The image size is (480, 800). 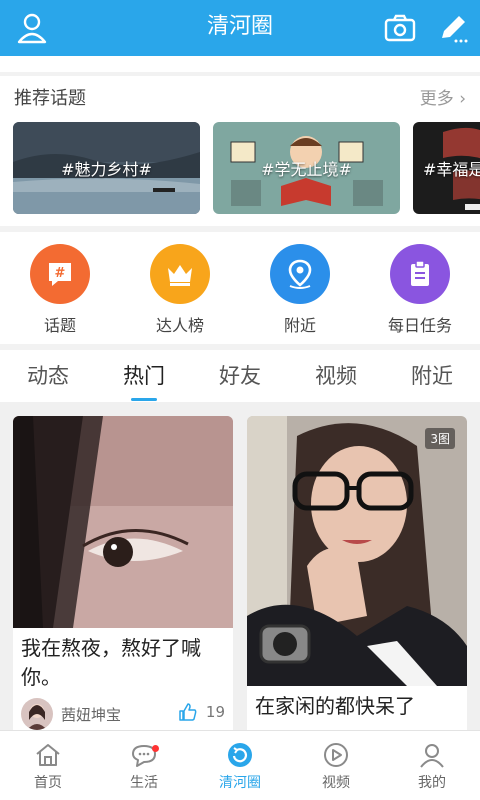 I want to click on nav-profile: 我的, so click(x=432, y=766).